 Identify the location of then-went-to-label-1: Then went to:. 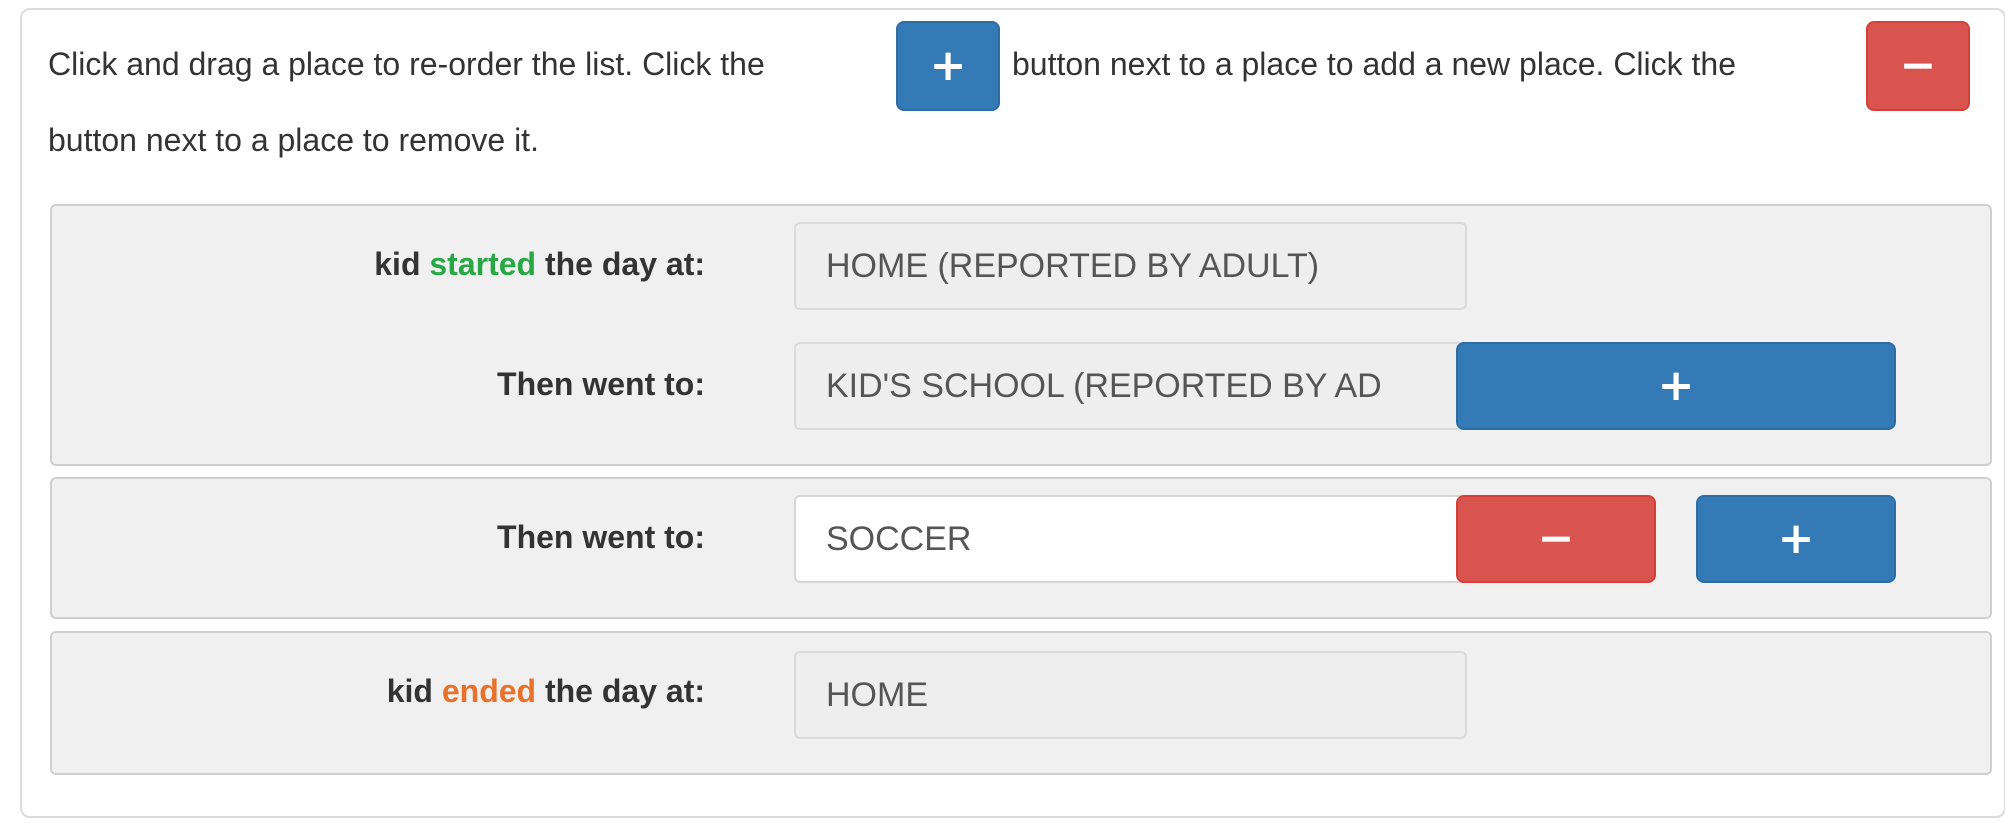
(601, 384).